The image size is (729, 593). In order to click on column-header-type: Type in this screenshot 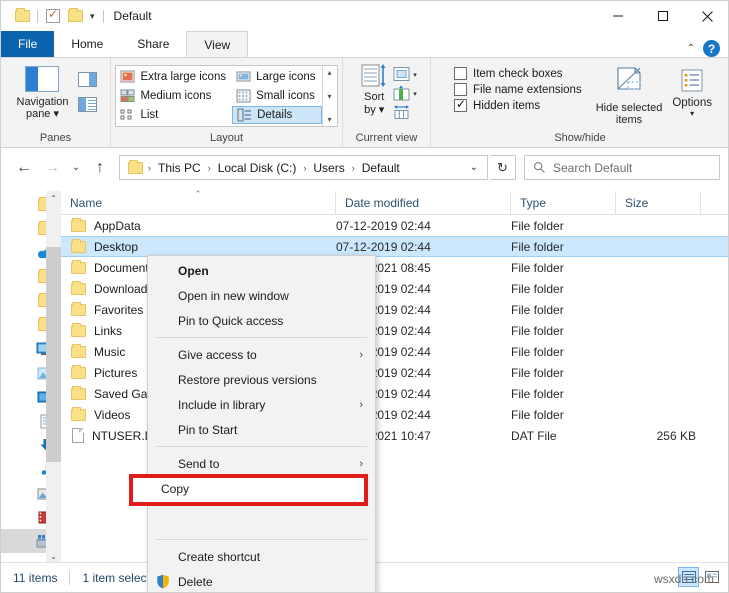, I will do `click(563, 202)`.